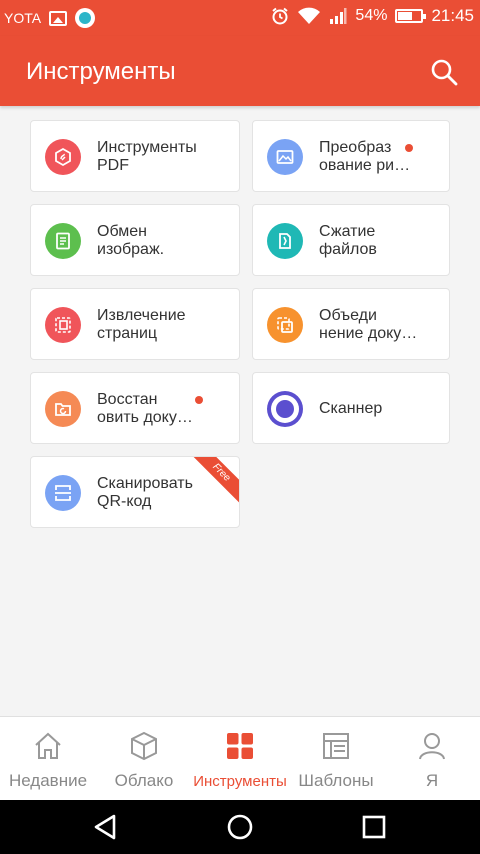  I want to click on profile-icon, so click(432, 746).